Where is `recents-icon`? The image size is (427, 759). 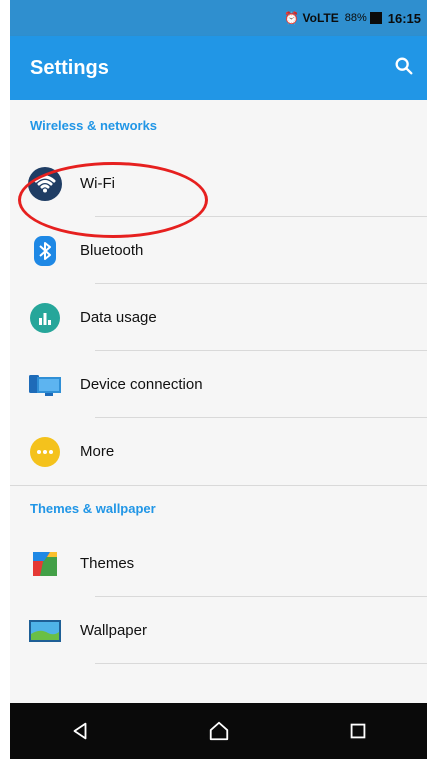 recents-icon is located at coordinates (357, 731).